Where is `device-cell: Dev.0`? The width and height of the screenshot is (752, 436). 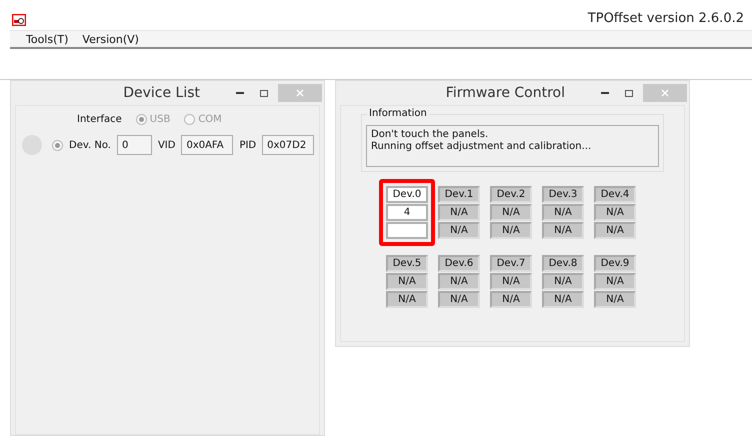 device-cell: Dev.0 is located at coordinates (407, 194).